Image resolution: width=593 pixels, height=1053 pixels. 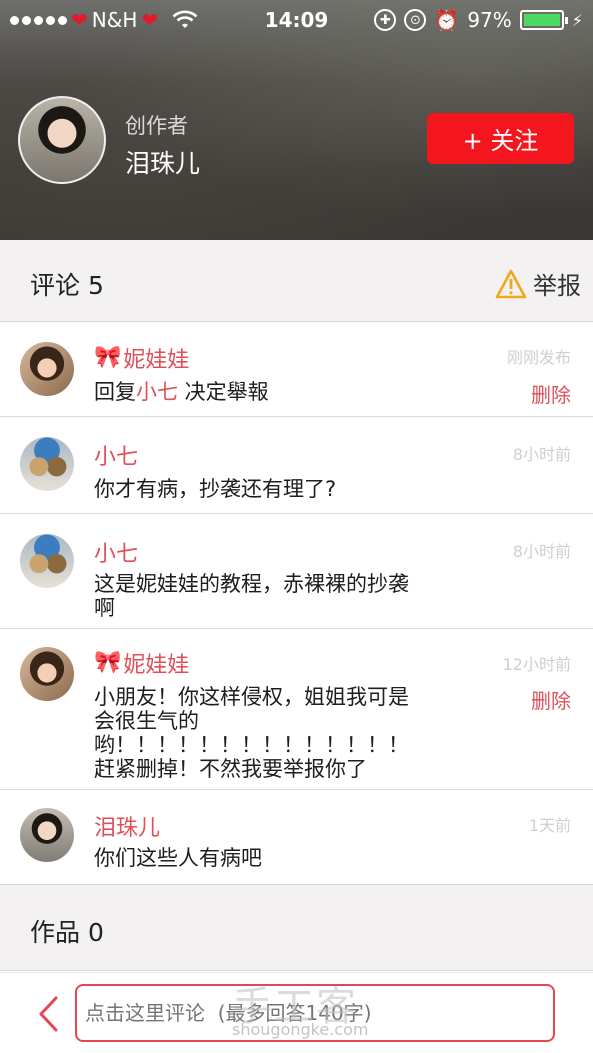 What do you see at coordinates (146, 721) in the screenshot?
I see `comment-line: 会很生气的` at bounding box center [146, 721].